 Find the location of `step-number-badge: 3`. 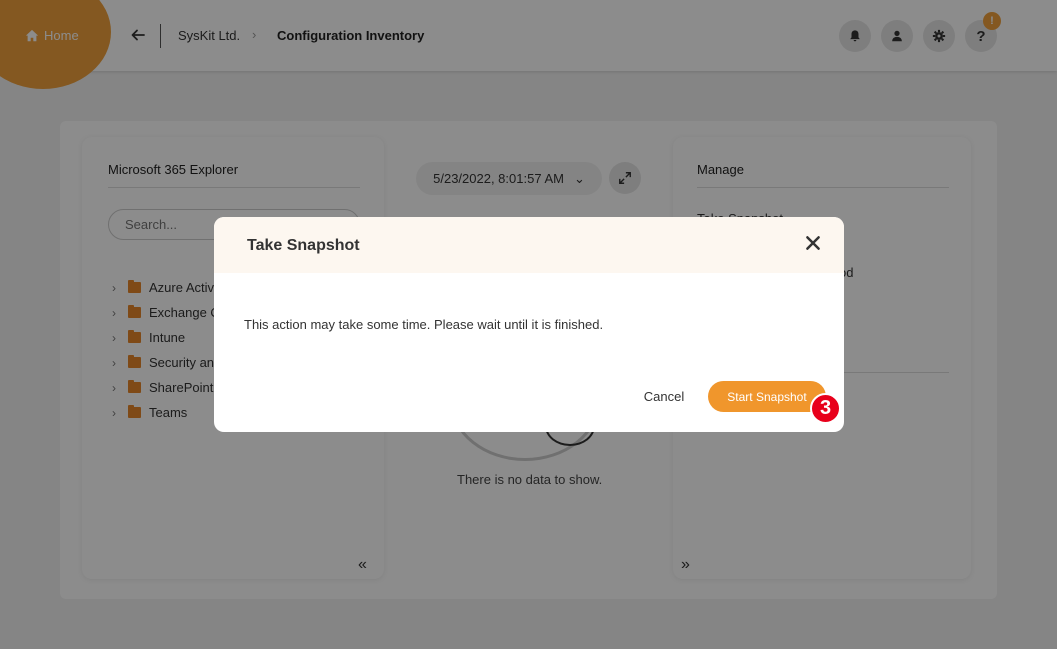

step-number-badge: 3 is located at coordinates (825, 408).